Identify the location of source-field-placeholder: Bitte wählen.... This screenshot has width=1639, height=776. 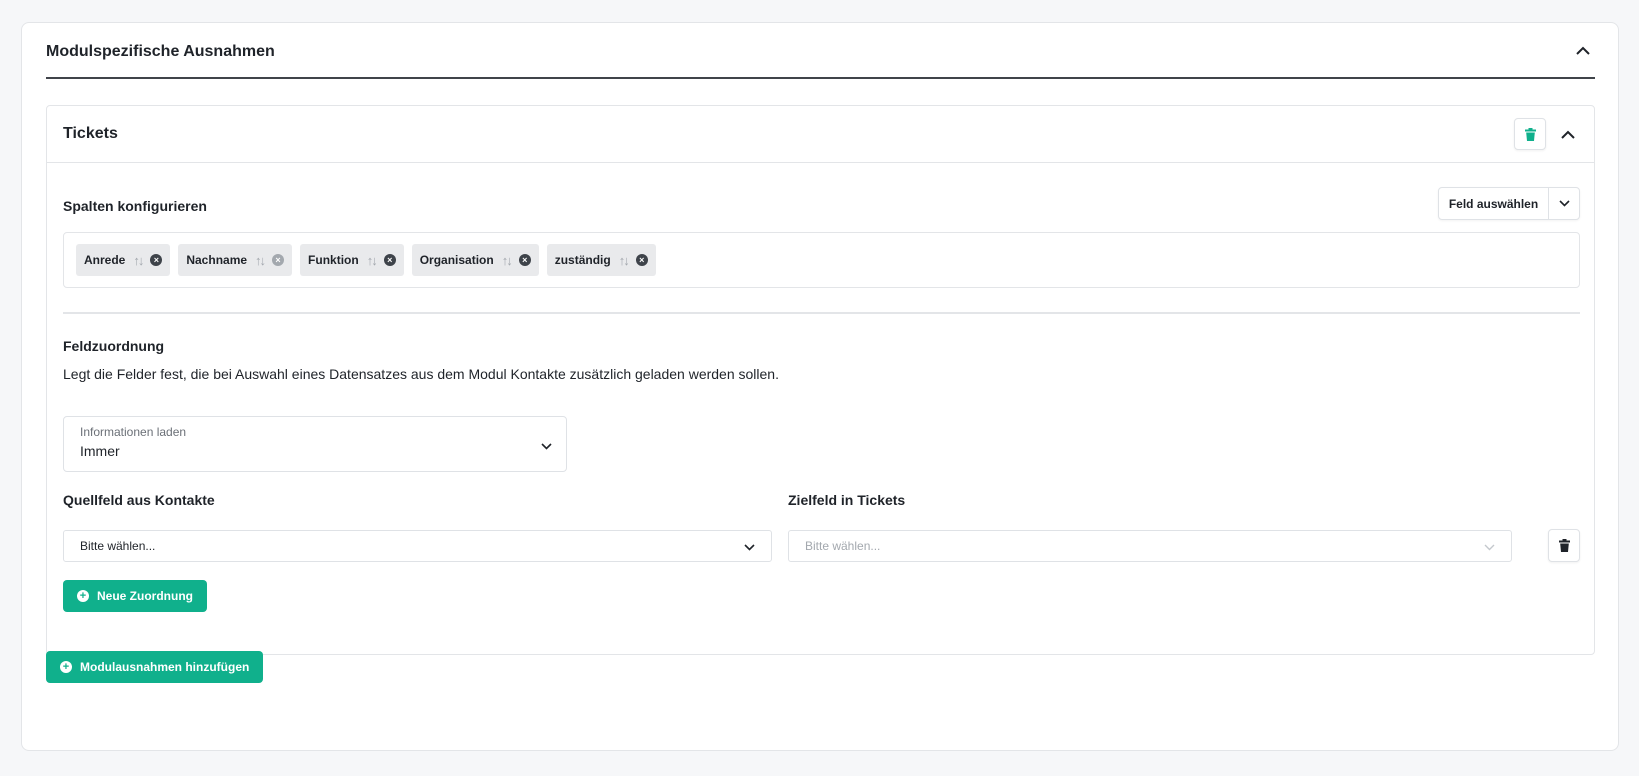
(118, 546).